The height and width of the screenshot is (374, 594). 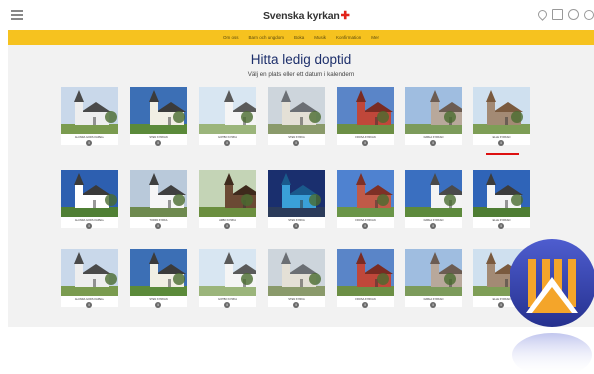 What do you see at coordinates (348, 37) in the screenshot?
I see `nav-item-konfirmation: Konfirmation` at bounding box center [348, 37].